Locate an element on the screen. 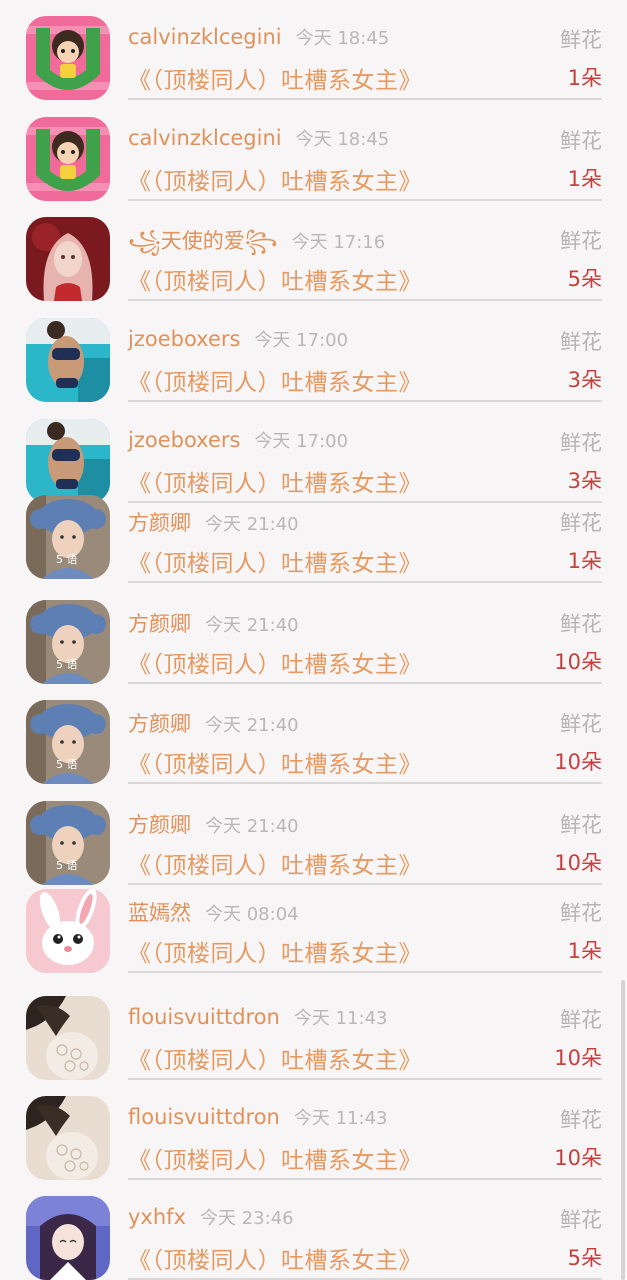 Image resolution: width=627 pixels, height=1280 pixels. list-item: yxhfx 今天 23:46 鲜花《（顶楼同人）吐槽系女主》 5朵 is located at coordinates (313, 1237).